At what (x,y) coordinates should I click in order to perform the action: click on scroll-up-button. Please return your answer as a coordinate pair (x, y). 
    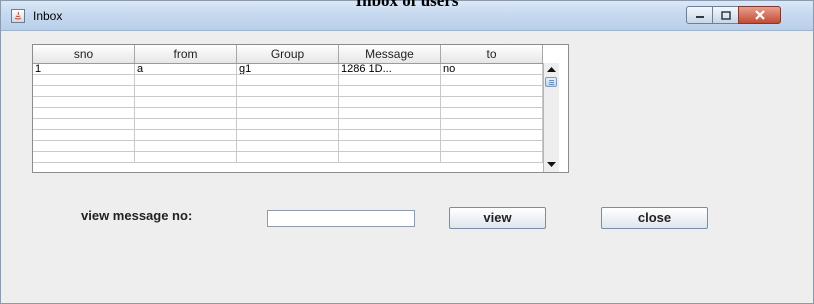
    Looking at the image, I should click on (551, 70).